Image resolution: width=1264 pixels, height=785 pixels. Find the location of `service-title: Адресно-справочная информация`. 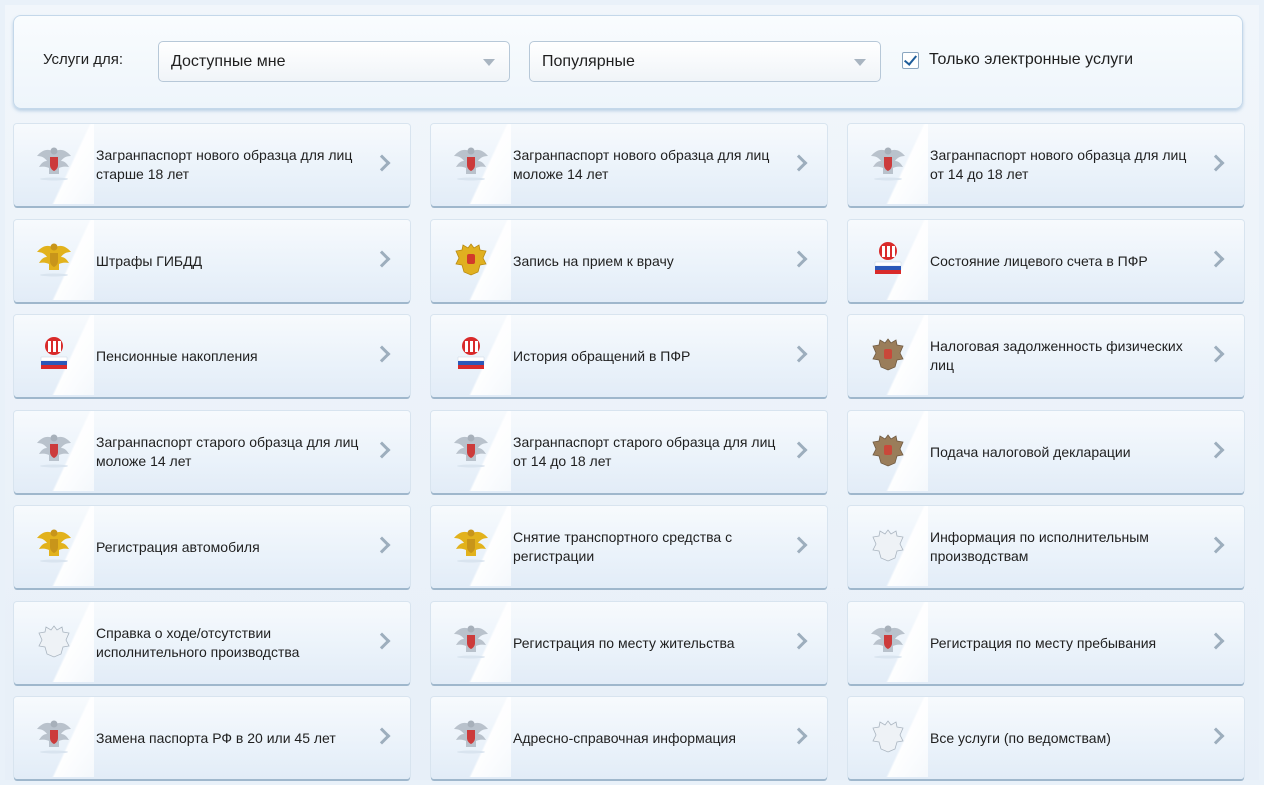

service-title: Адресно-справочная информация is located at coordinates (624, 737).